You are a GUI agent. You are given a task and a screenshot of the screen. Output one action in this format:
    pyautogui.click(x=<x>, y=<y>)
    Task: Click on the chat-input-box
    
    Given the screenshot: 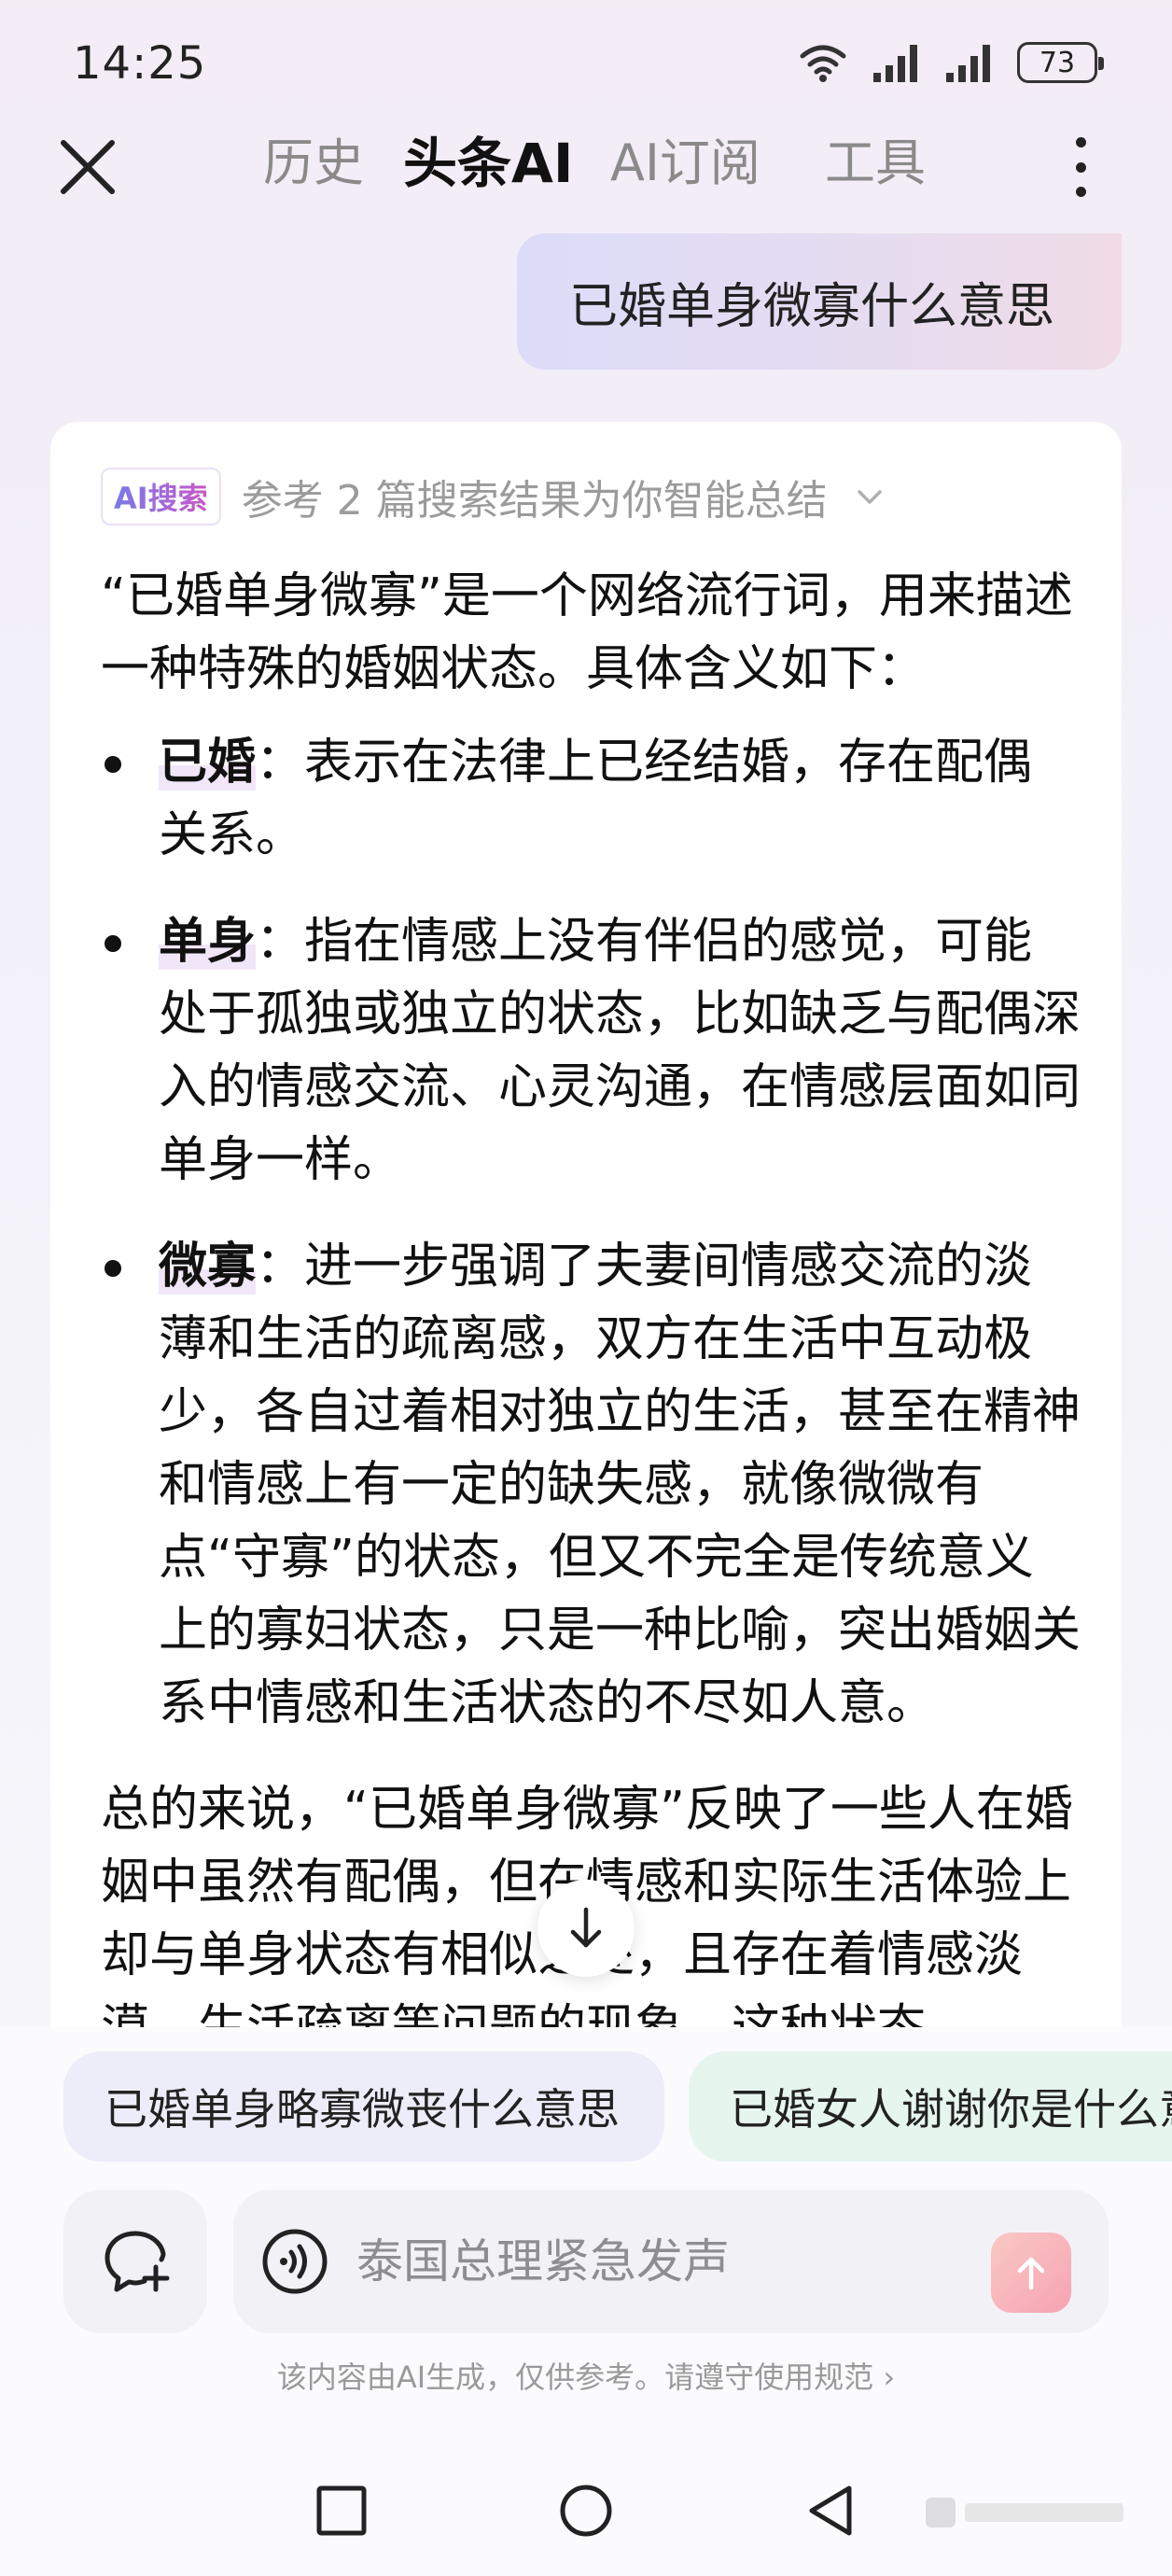 What is the action you would take?
    pyautogui.click(x=671, y=2261)
    